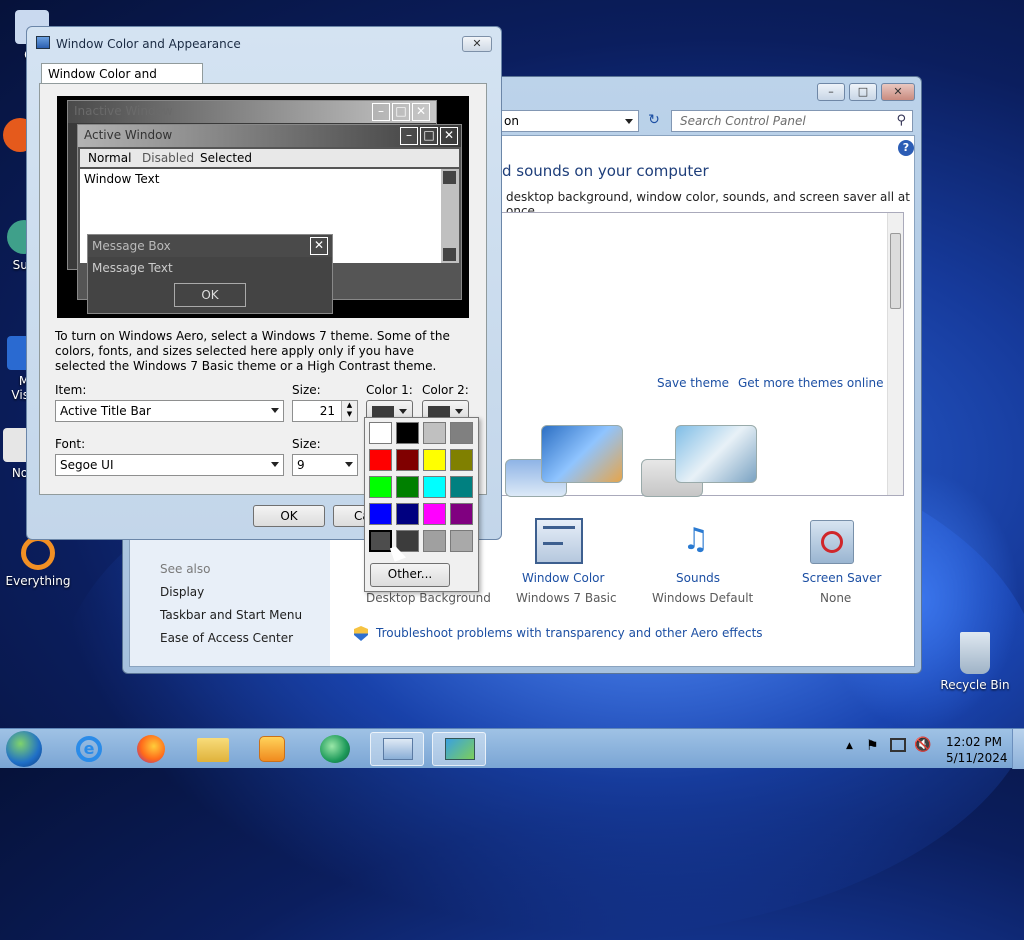  I want to click on everything-icon, so click(38, 553).